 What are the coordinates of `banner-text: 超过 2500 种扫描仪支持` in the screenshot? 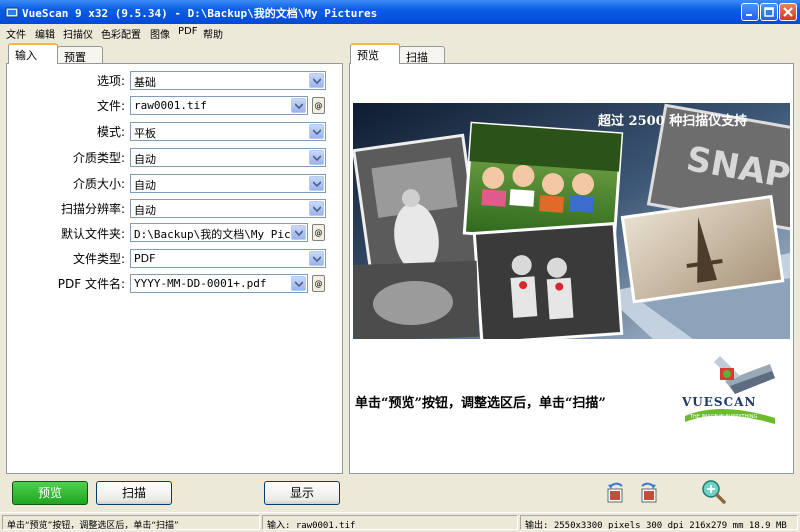 It's located at (672, 121).